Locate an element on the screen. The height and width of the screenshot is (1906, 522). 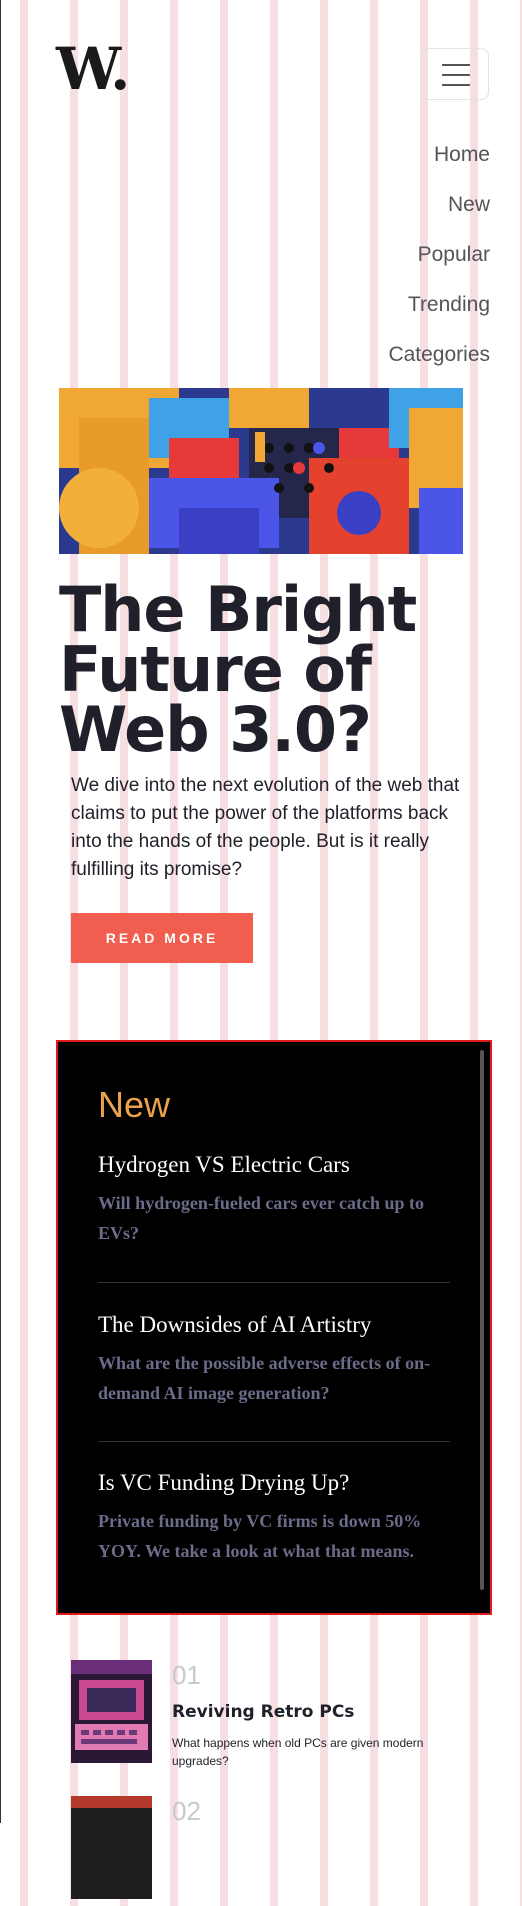
rank-number: 01 is located at coordinates (186, 1675).